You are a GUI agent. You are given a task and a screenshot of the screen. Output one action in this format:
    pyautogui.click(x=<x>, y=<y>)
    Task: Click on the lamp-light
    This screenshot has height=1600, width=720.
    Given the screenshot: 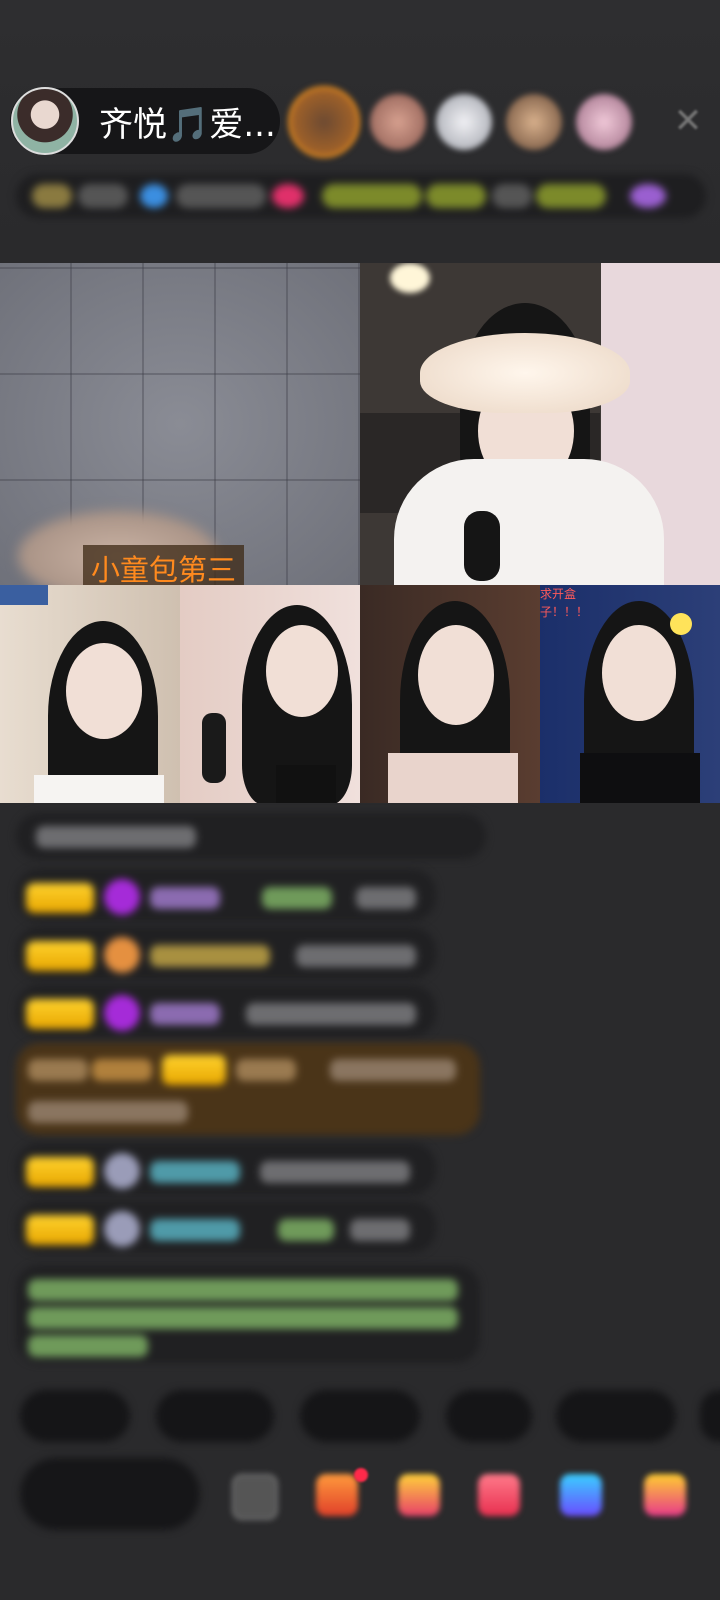 What is the action you would take?
    pyautogui.click(x=410, y=278)
    